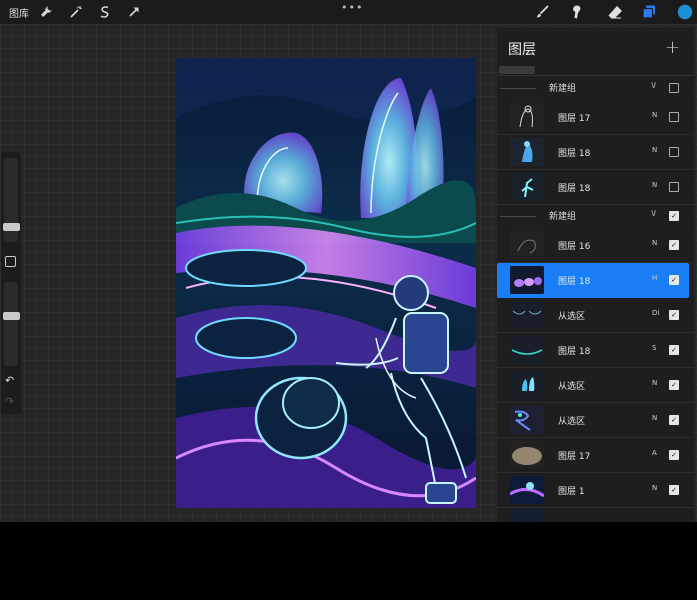 Image resolution: width=697 pixels, height=600 pixels. Describe the element at coordinates (571, 492) in the screenshot. I see `layer-name: 图层 1` at that location.